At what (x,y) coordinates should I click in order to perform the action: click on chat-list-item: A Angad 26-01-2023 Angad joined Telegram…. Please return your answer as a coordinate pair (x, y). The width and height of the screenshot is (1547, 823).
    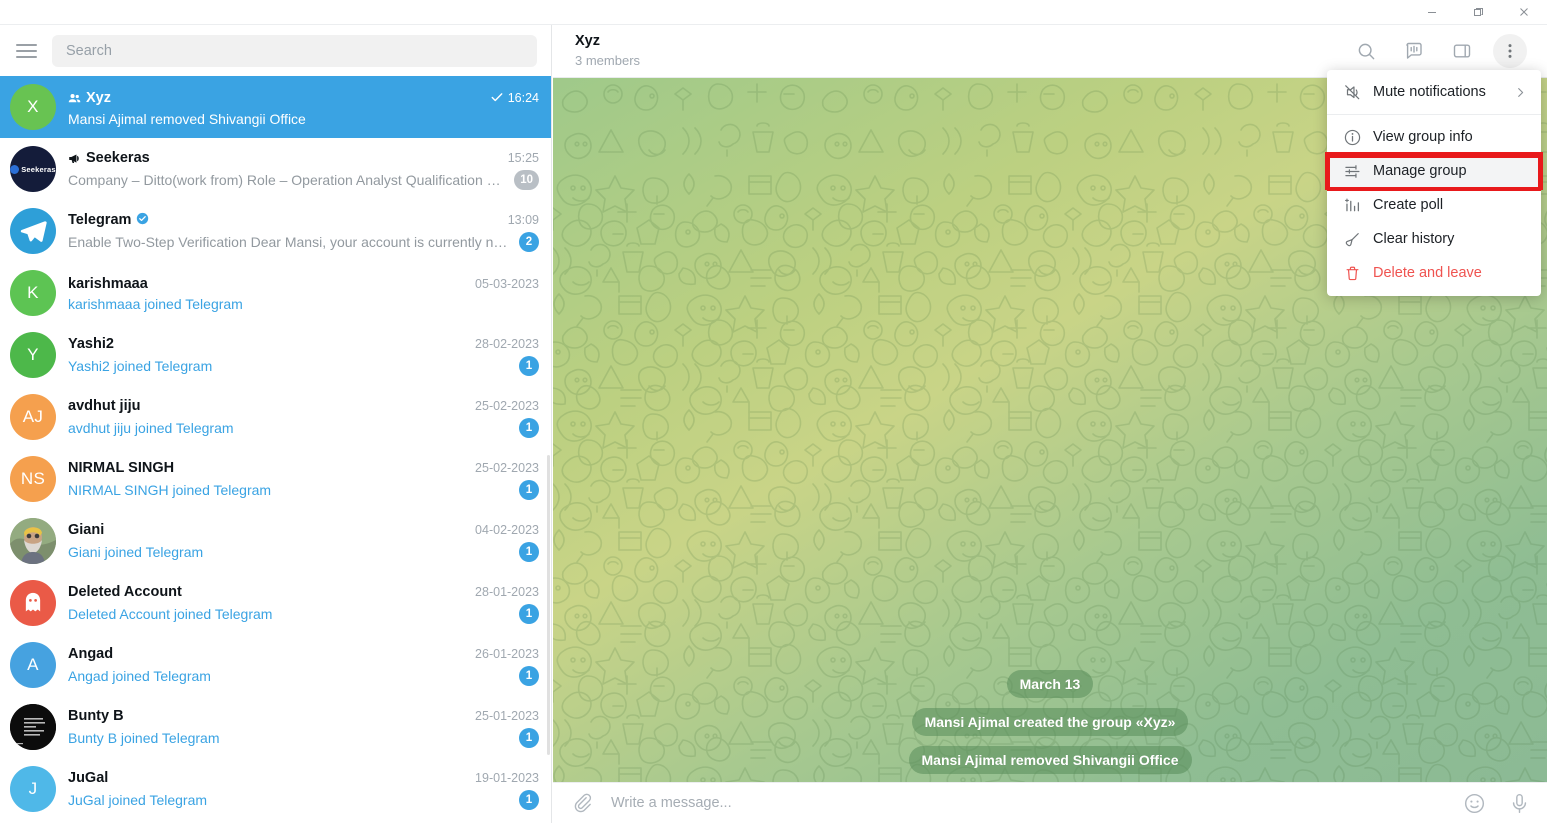
    Looking at the image, I should click on (275, 665).